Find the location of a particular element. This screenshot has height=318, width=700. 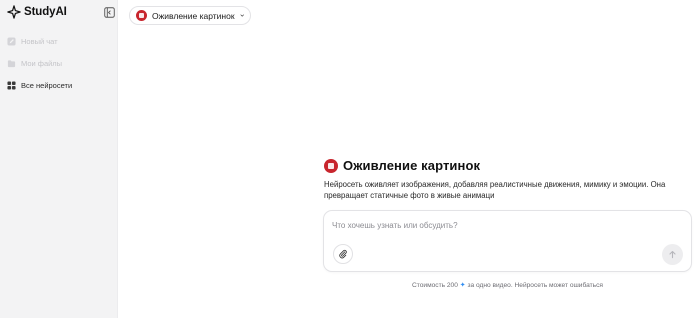

arrow-up-icon is located at coordinates (672, 254).